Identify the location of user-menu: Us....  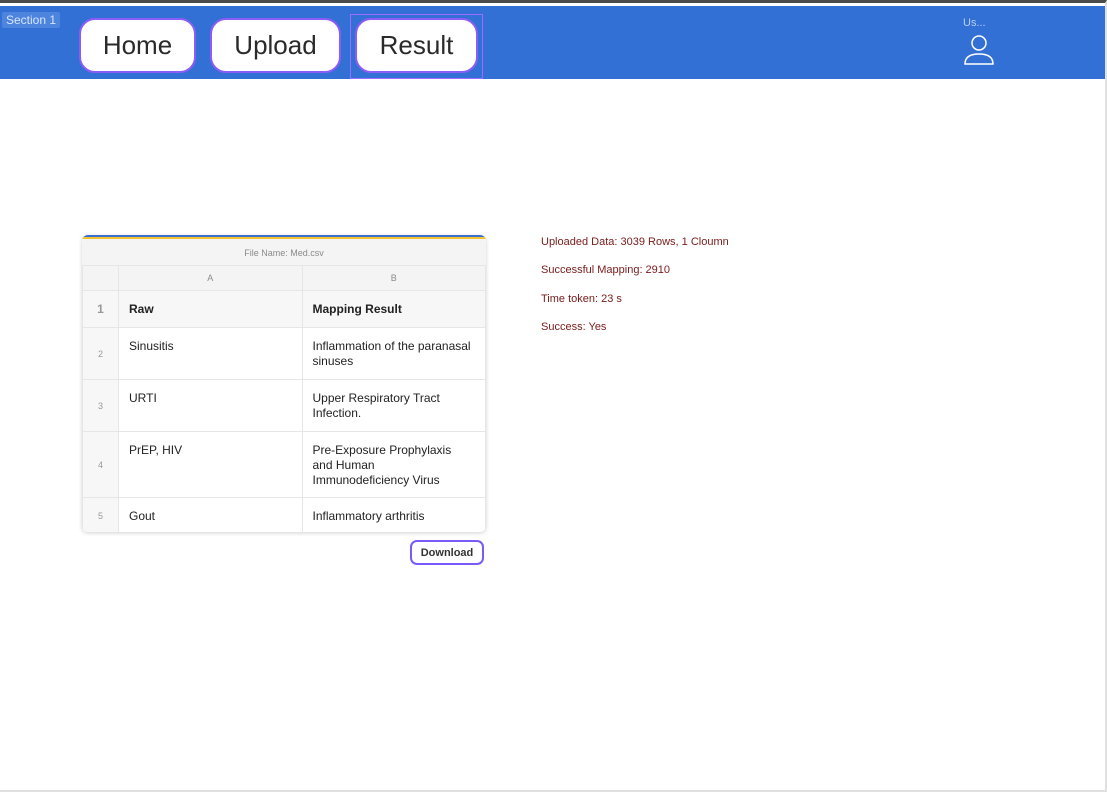
(980, 44).